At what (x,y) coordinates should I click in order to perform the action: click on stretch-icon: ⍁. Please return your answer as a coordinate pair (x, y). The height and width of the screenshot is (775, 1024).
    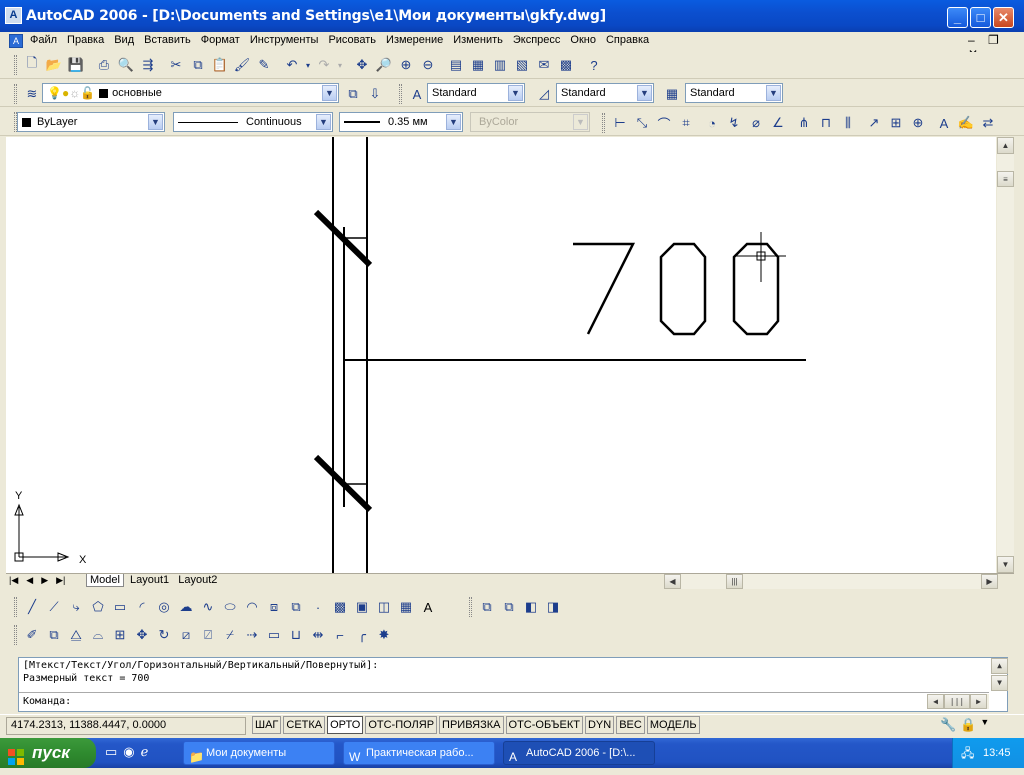
    Looking at the image, I should click on (208, 635).